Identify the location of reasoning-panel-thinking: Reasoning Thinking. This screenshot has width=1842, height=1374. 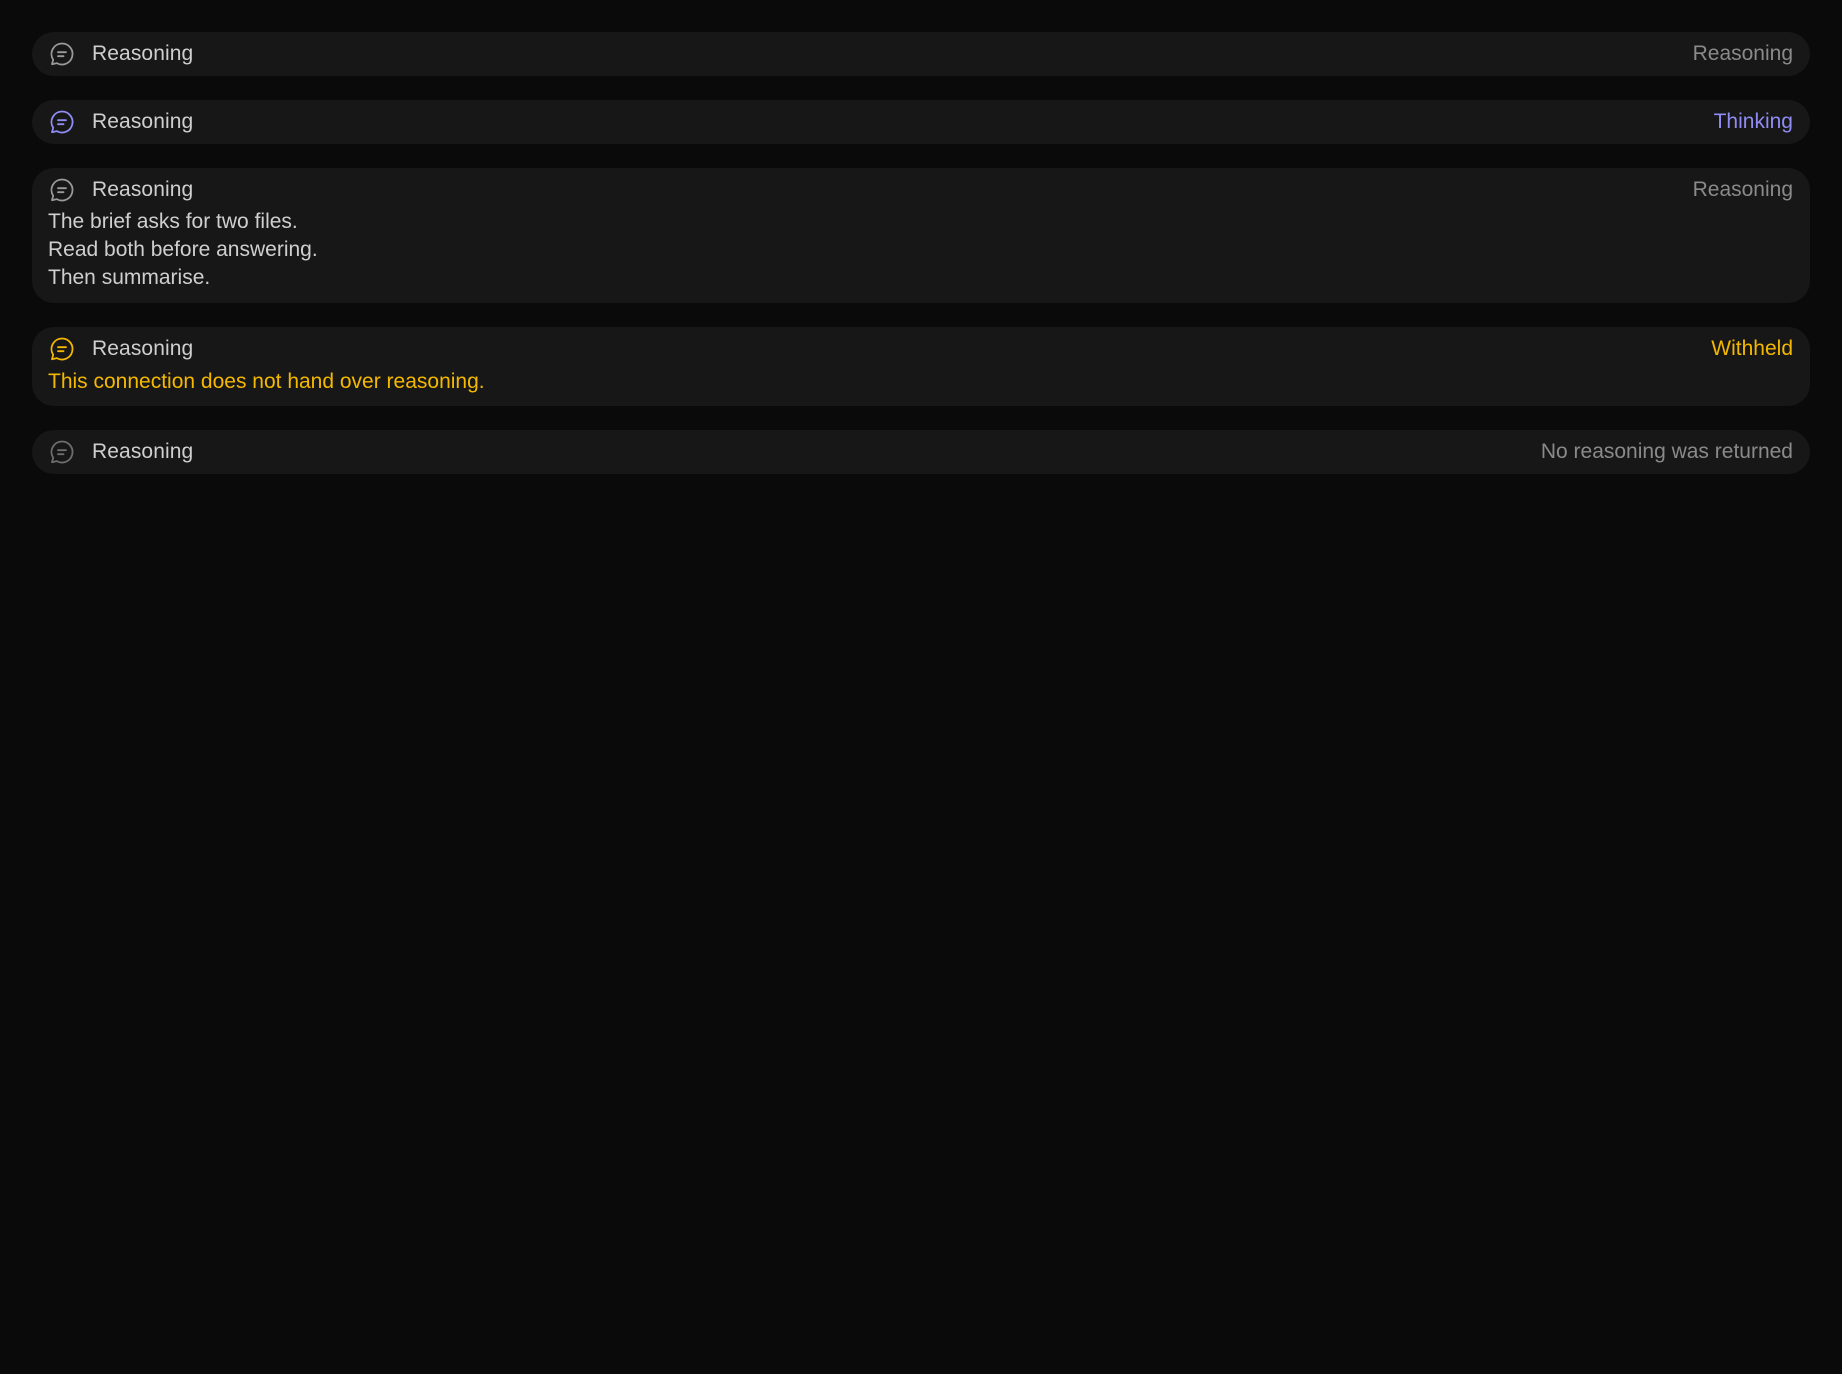
(921, 122).